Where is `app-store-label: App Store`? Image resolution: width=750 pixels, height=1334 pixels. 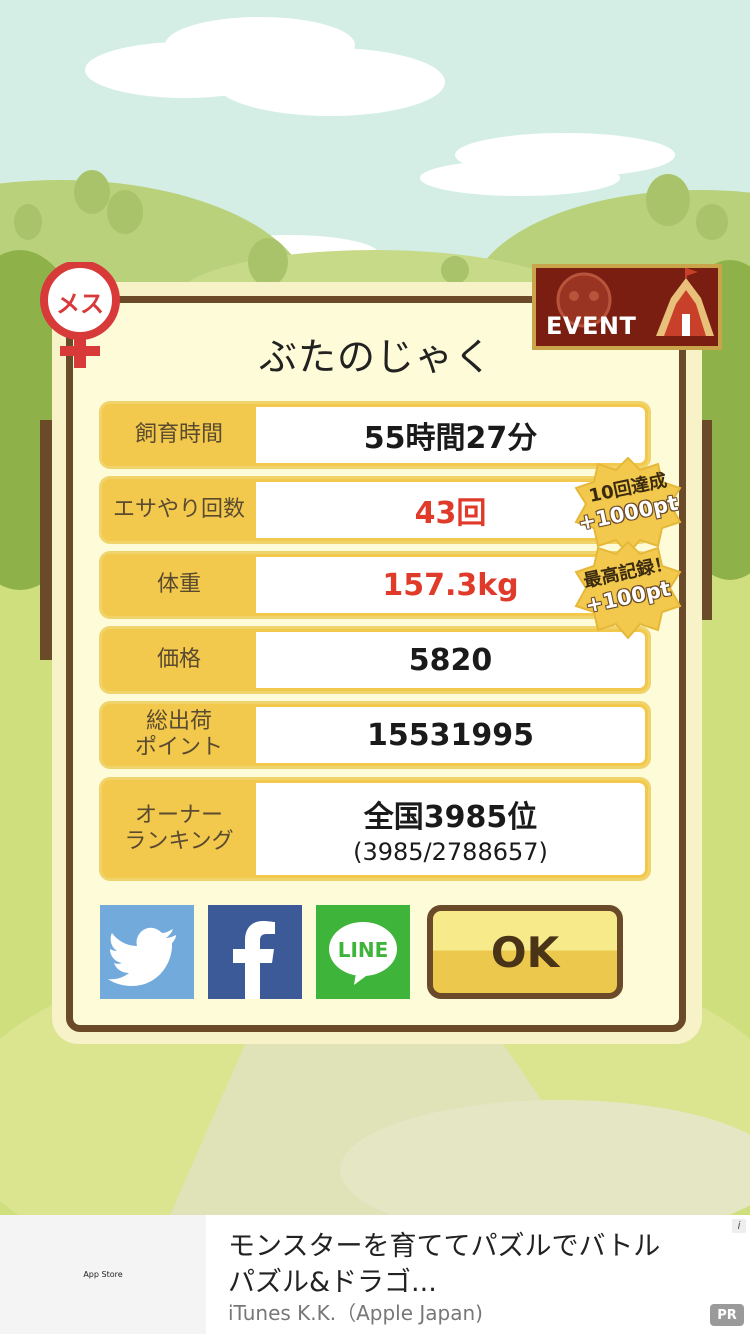 app-store-label: App Store is located at coordinates (103, 1274).